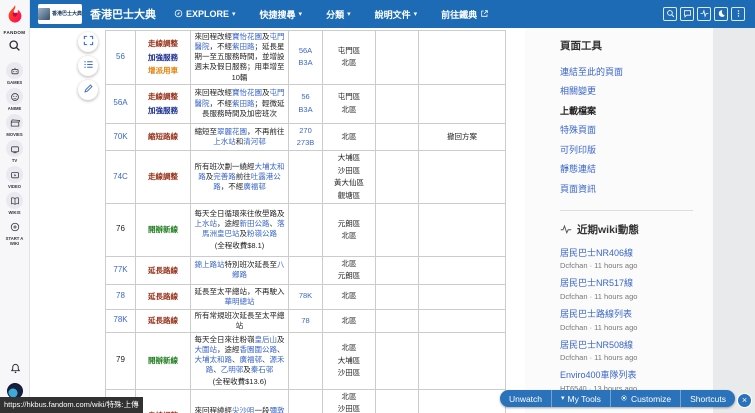 This screenshot has width=755, height=413. I want to click on sidebar-item-movies: MOVIES, so click(15, 125).